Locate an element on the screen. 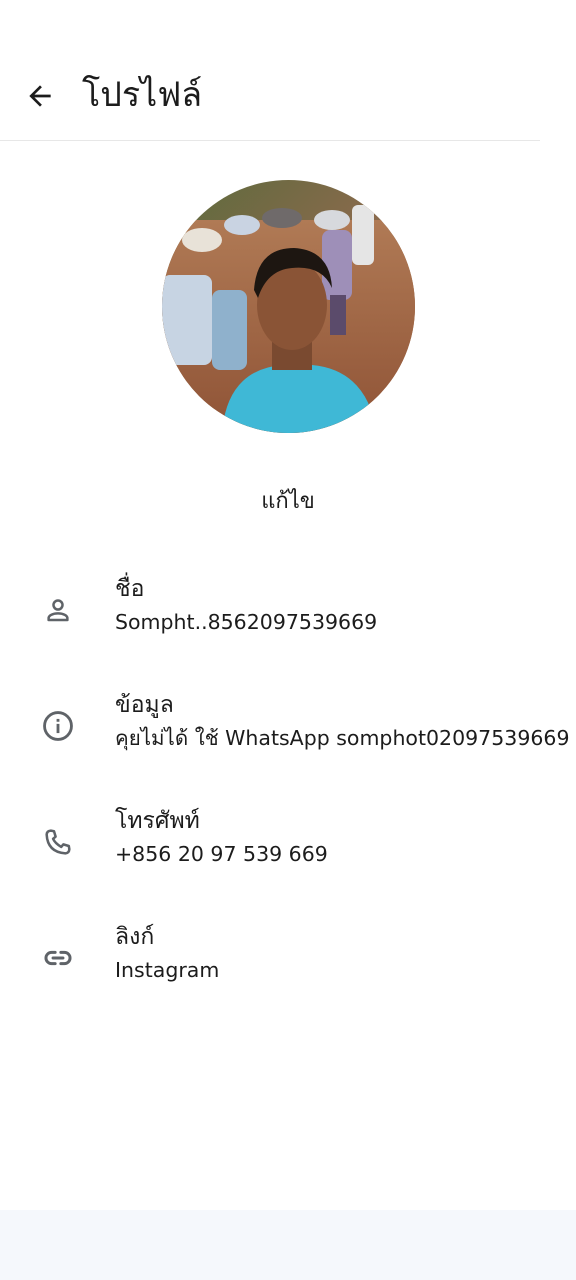  back-button is located at coordinates (40, 96).